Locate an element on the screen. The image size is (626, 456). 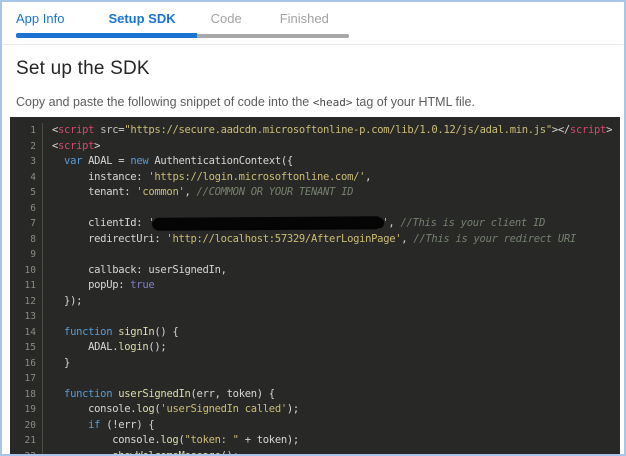
progress-bar-remaining is located at coordinates (273, 35).